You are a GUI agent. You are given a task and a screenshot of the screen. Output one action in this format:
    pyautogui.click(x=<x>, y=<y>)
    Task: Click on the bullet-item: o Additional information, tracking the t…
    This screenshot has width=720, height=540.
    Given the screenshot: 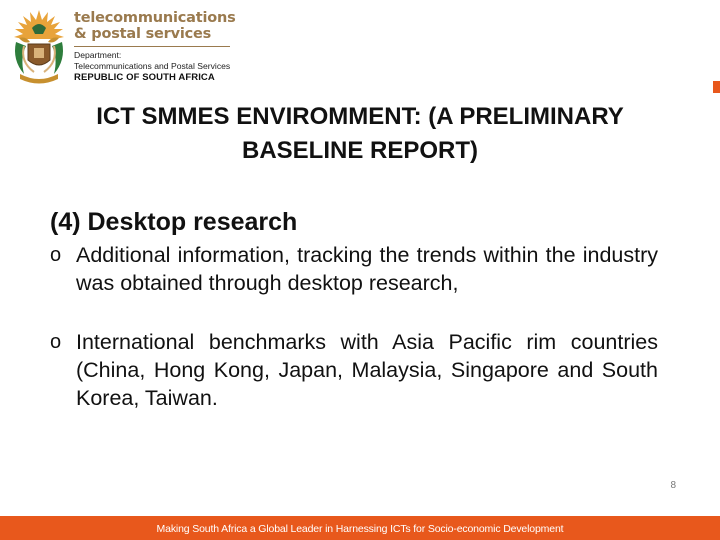 What is the action you would take?
    pyautogui.click(x=354, y=269)
    